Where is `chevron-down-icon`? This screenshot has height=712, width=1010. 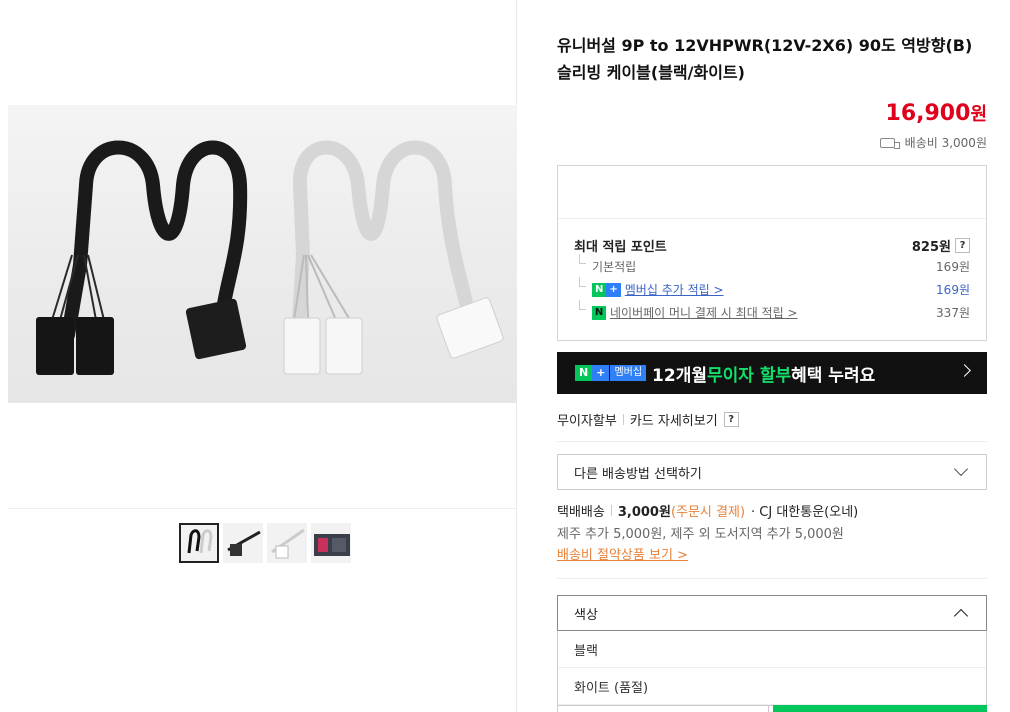 chevron-down-icon is located at coordinates (961, 469).